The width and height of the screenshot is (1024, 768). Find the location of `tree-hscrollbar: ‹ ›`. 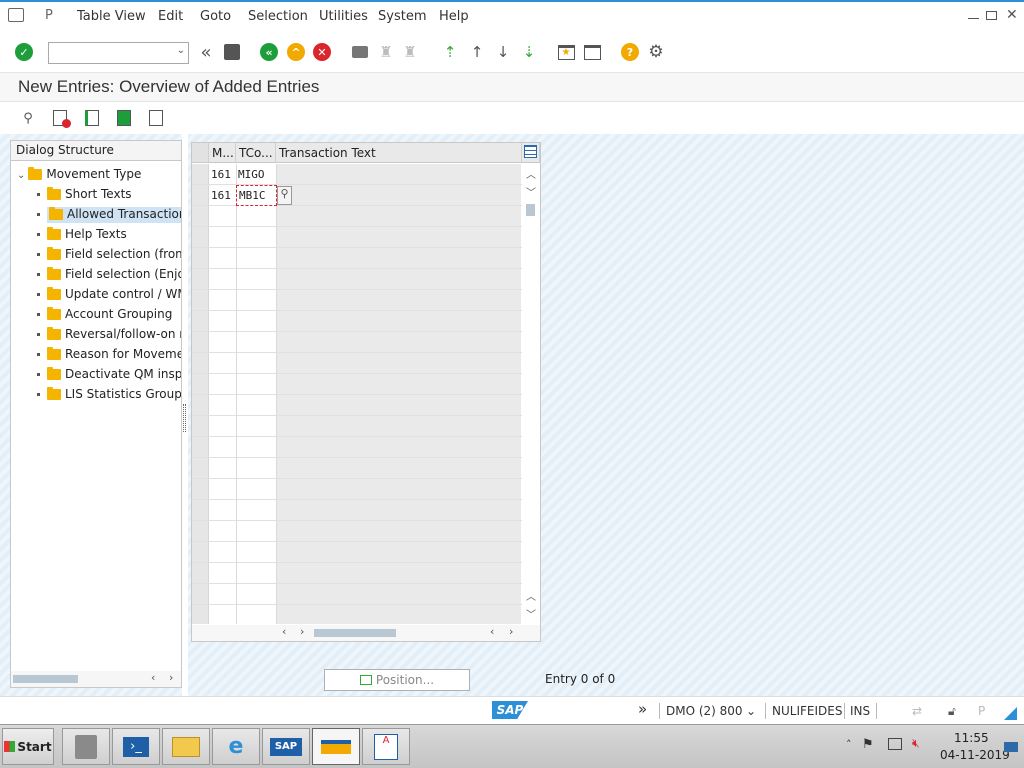

tree-hscrollbar: ‹ › is located at coordinates (96, 679).